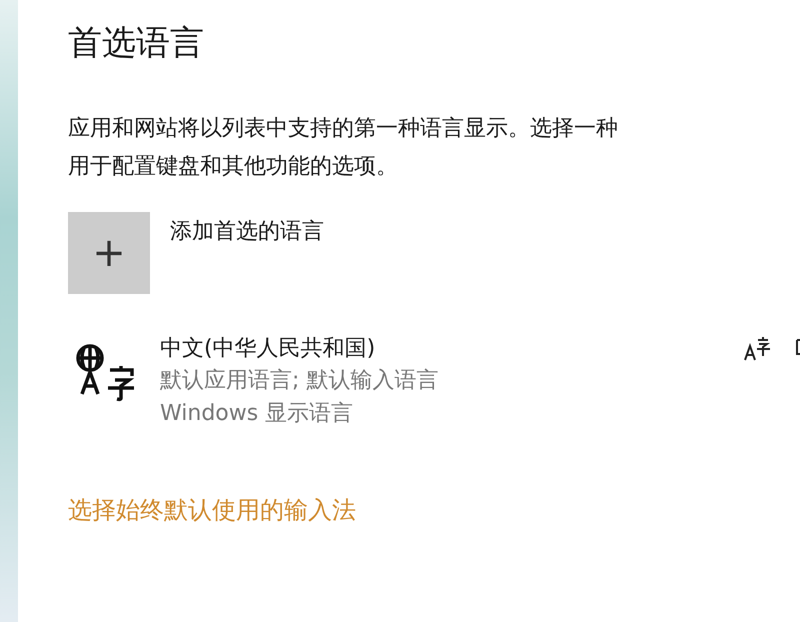 This screenshot has width=800, height=622. What do you see at coordinates (299, 381) in the screenshot?
I see `language-detail: 默认应用语言; 默认输入语言` at bounding box center [299, 381].